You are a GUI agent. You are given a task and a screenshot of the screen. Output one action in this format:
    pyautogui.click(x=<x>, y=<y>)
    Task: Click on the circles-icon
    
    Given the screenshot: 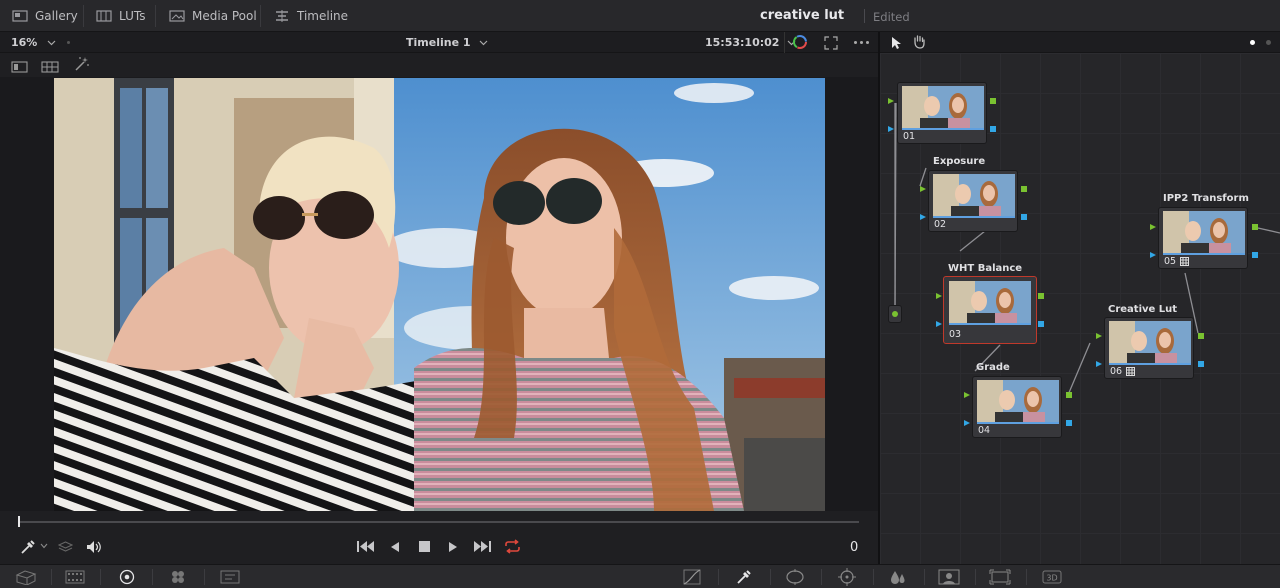 What is the action you would take?
    pyautogui.click(x=178, y=577)
    